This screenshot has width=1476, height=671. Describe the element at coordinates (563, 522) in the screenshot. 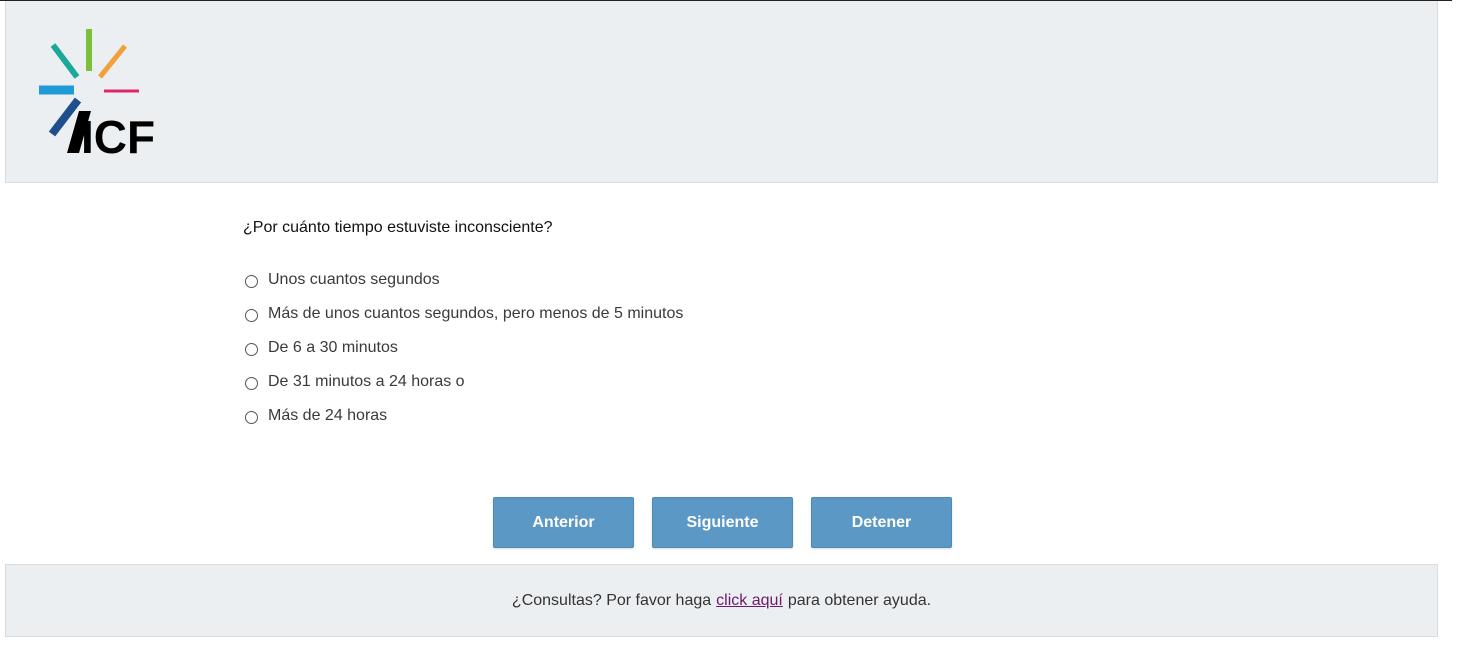

I see `previous-button: Anterior` at that location.